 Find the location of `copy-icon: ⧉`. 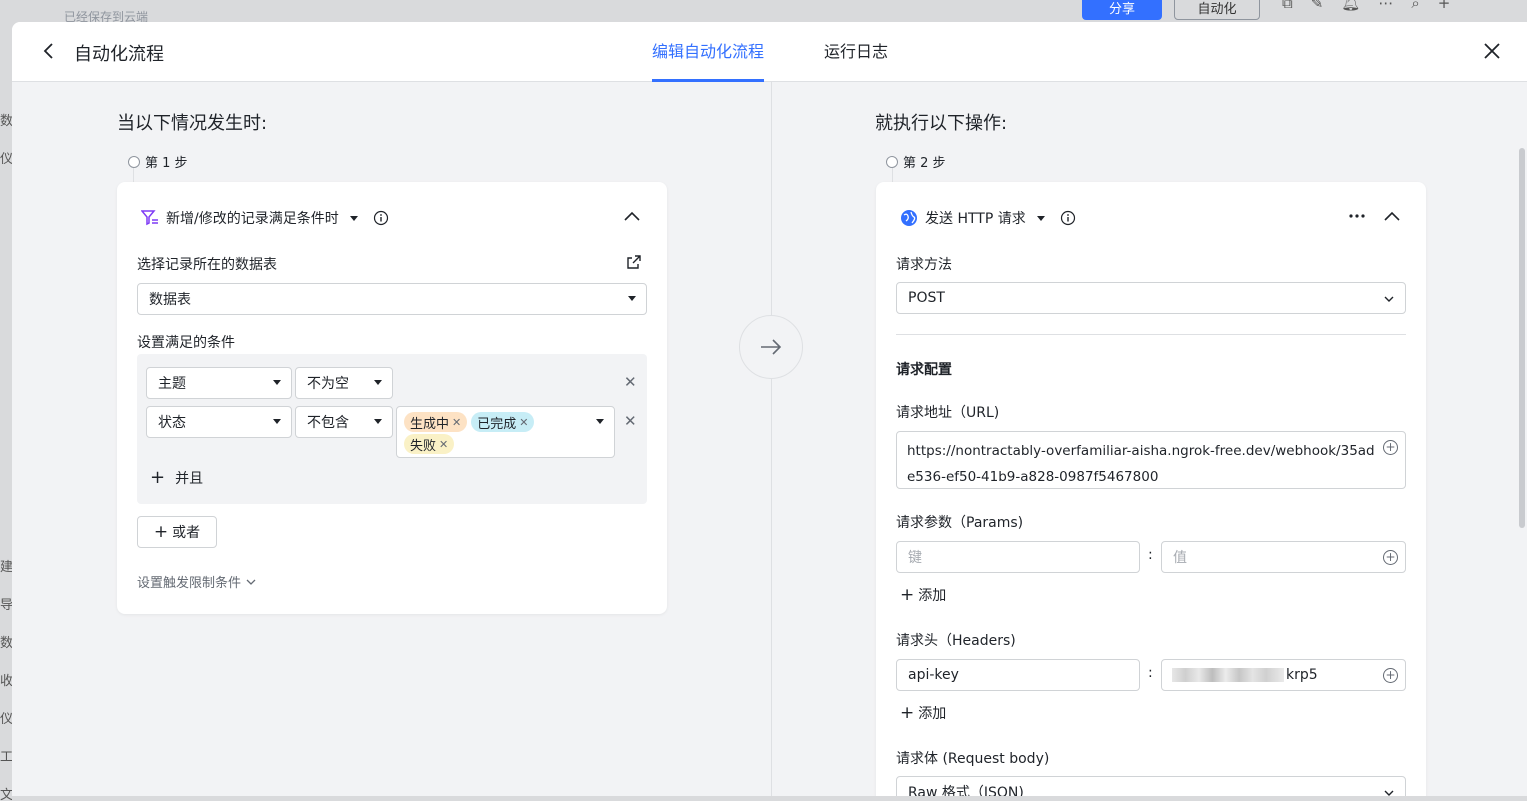

copy-icon: ⧉ is located at coordinates (1287, 6).